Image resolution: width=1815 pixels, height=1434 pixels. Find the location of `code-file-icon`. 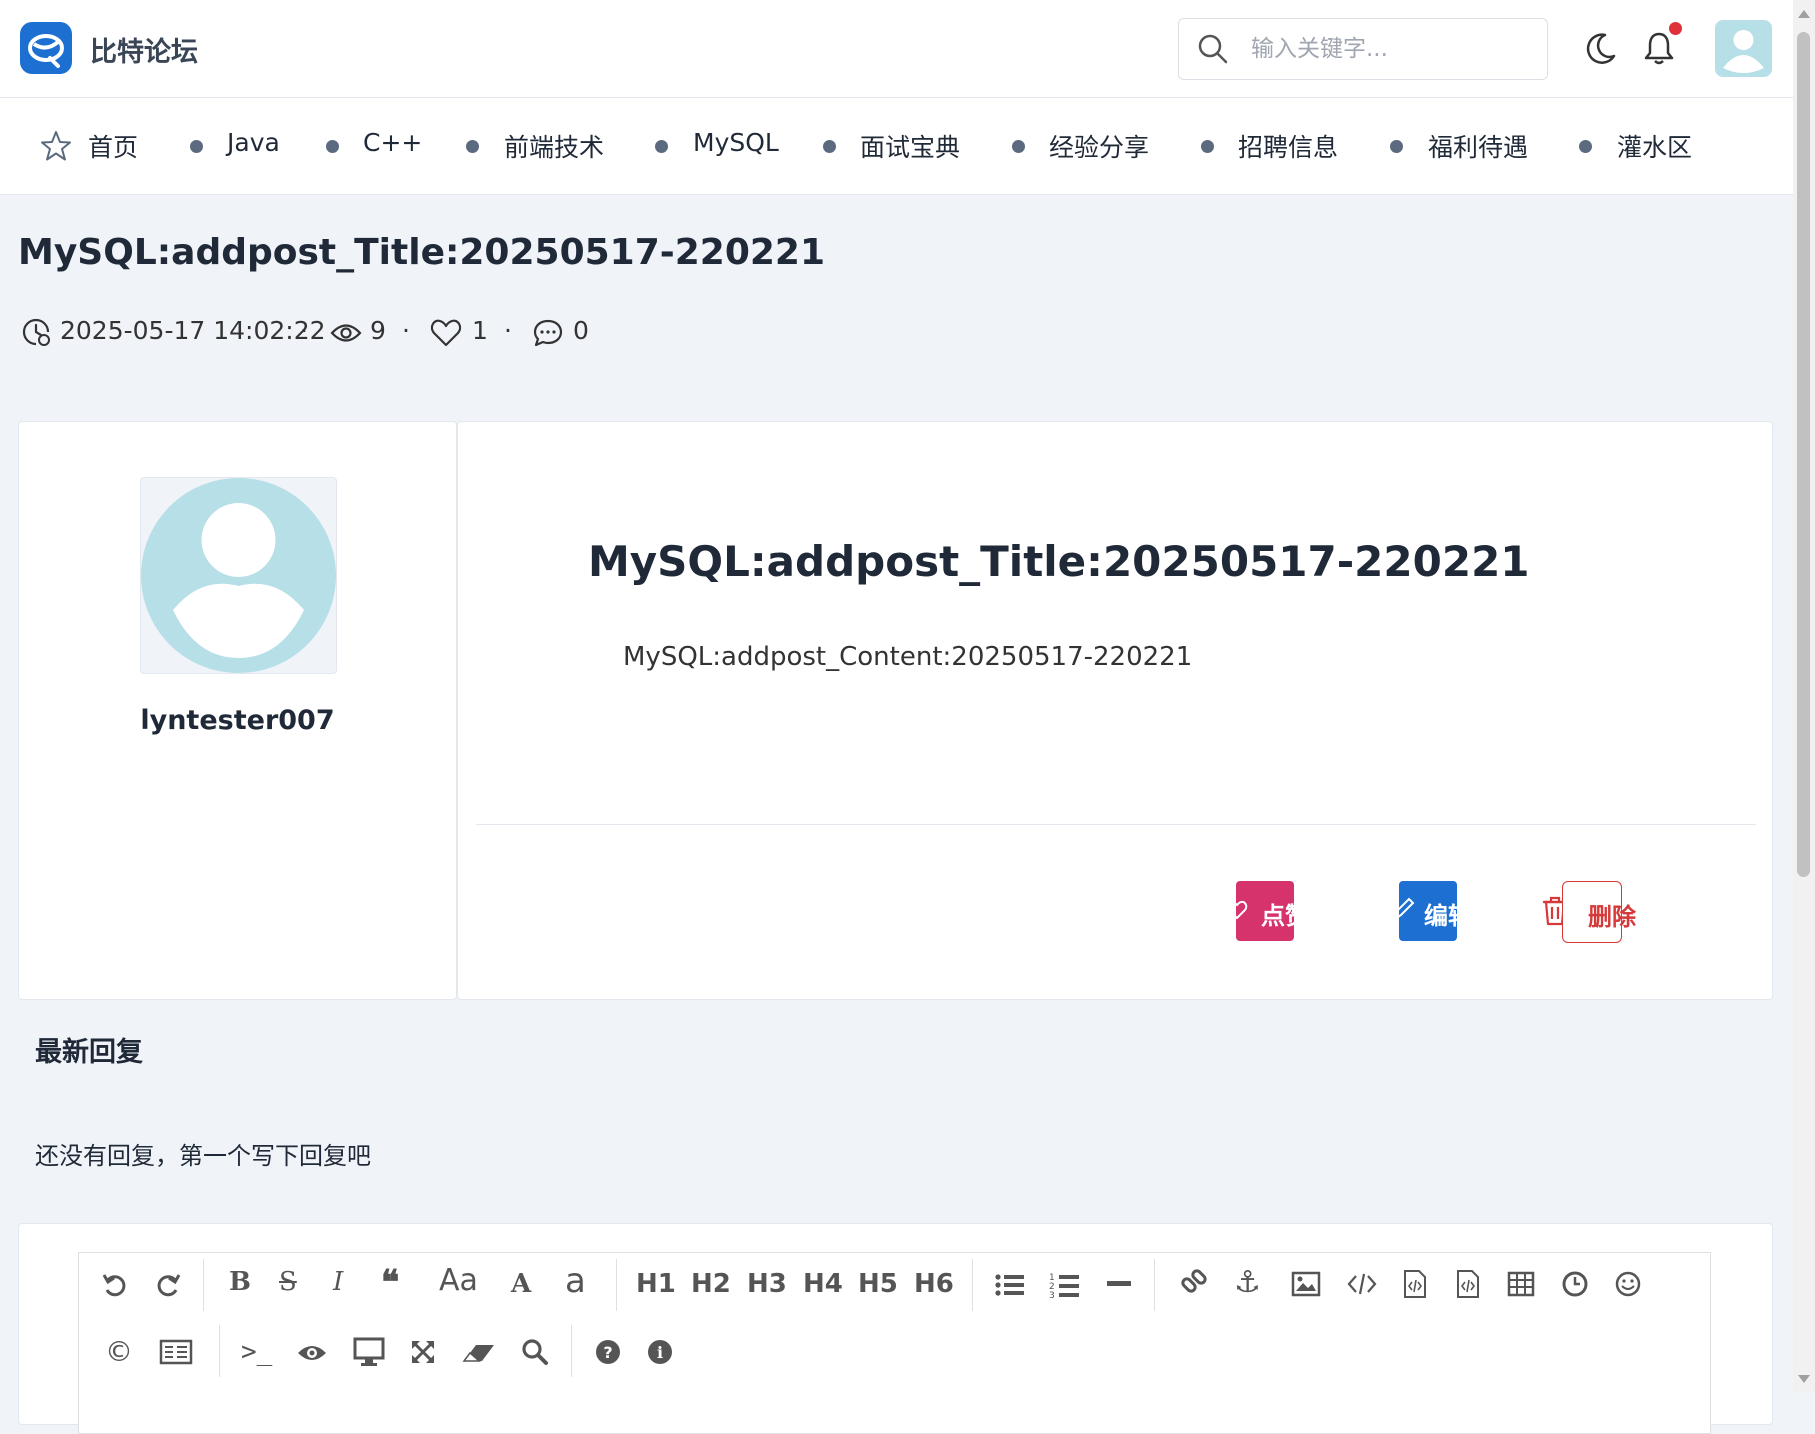

code-file-icon is located at coordinates (1468, 1284).